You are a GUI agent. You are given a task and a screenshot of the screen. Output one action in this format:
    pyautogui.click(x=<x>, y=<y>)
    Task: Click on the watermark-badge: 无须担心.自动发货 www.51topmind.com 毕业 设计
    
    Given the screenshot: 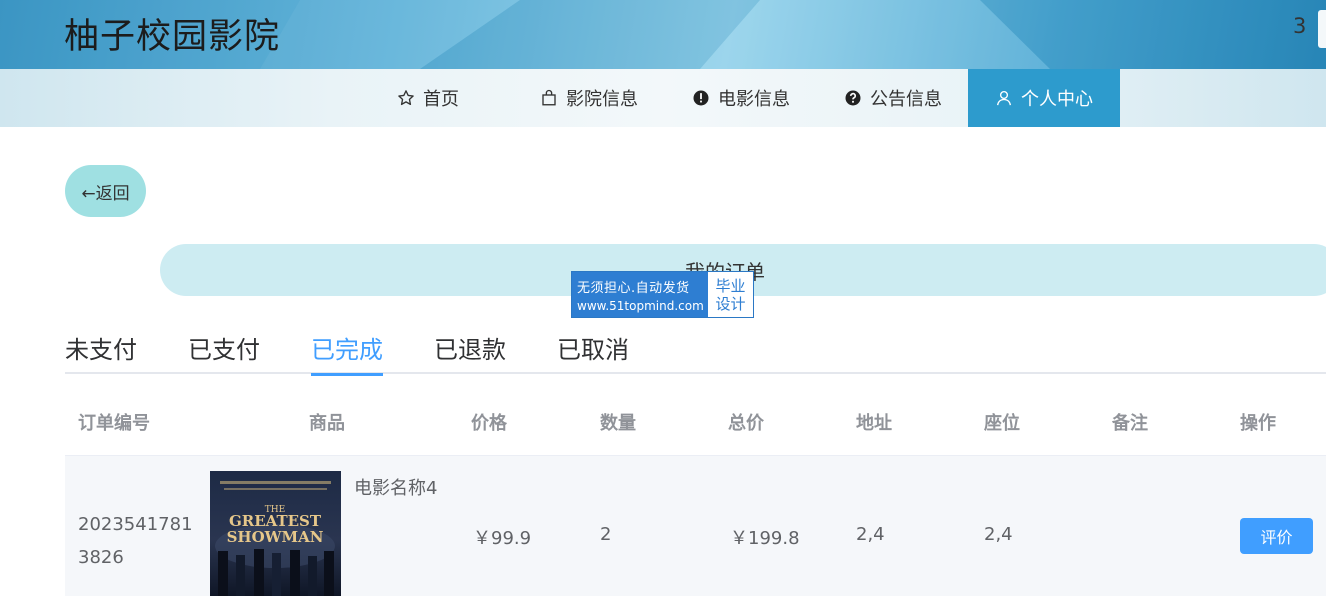 What is the action you would take?
    pyautogui.click(x=662, y=294)
    